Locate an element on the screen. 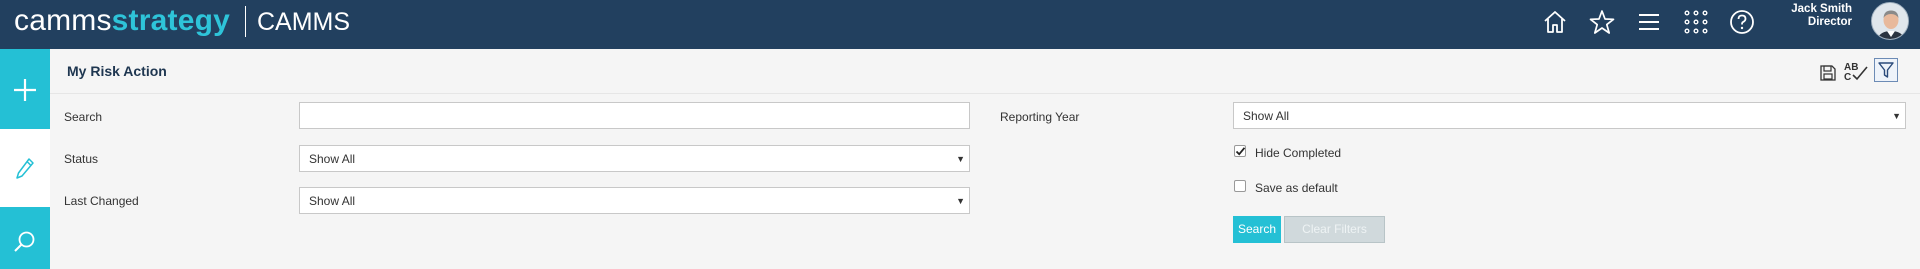 Image resolution: width=1920 pixels, height=269 pixels. user-info: Jack Smith Director is located at coordinates (1821, 16).